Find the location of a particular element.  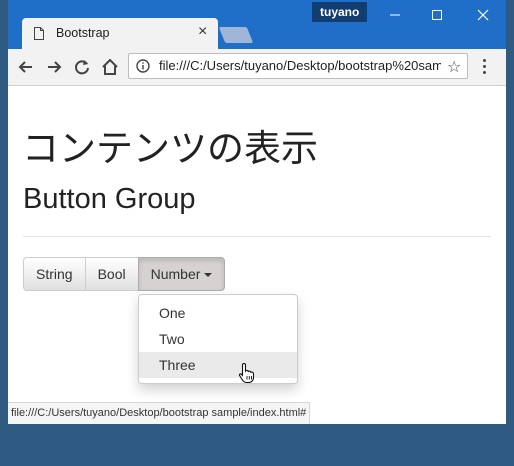

kebab-menu-icon is located at coordinates (484, 68).